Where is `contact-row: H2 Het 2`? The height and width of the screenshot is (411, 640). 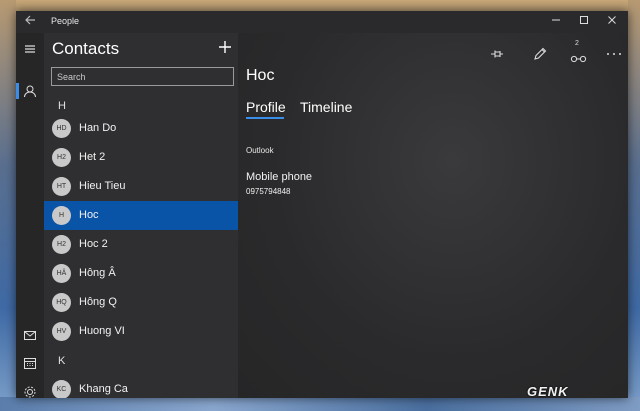
contact-row: H2 Het 2 is located at coordinates (141, 157).